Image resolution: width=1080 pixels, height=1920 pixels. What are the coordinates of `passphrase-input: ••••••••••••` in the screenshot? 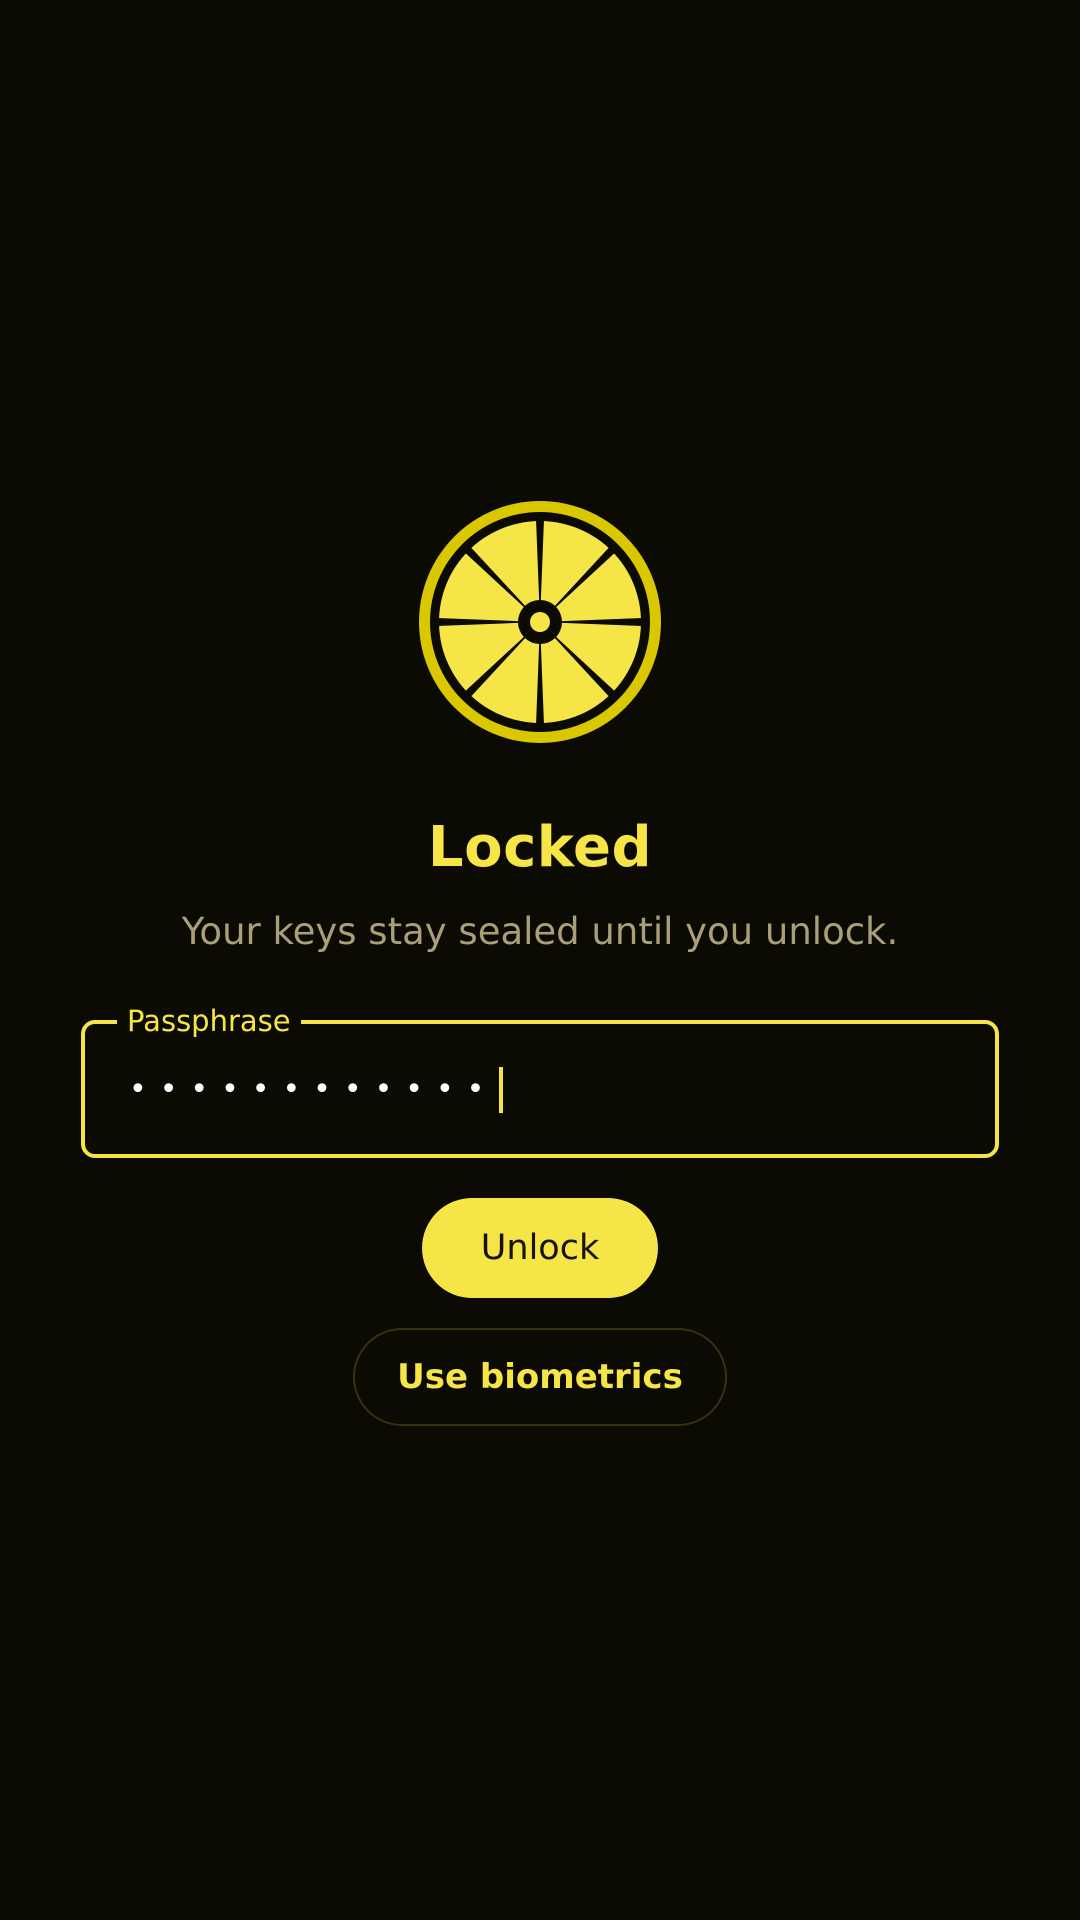 It's located at (316, 1090).